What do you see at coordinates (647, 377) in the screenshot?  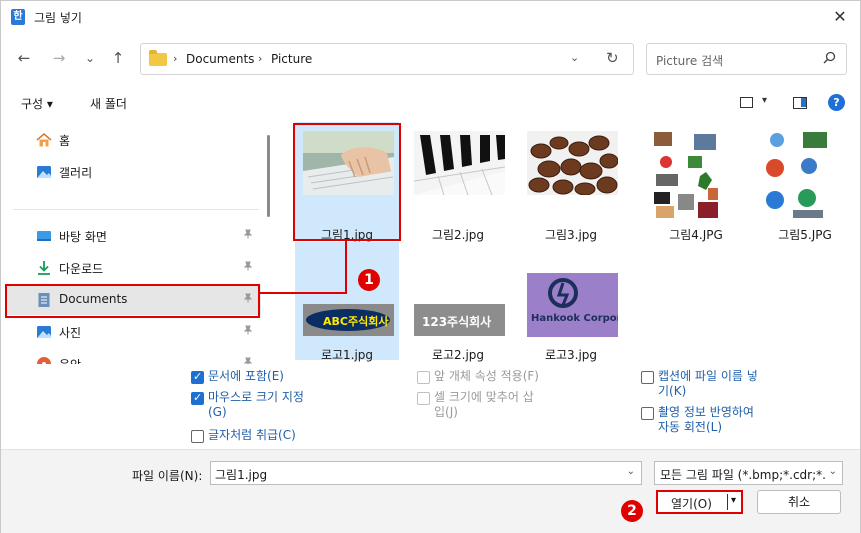 I see `caption-filename-checkbox` at bounding box center [647, 377].